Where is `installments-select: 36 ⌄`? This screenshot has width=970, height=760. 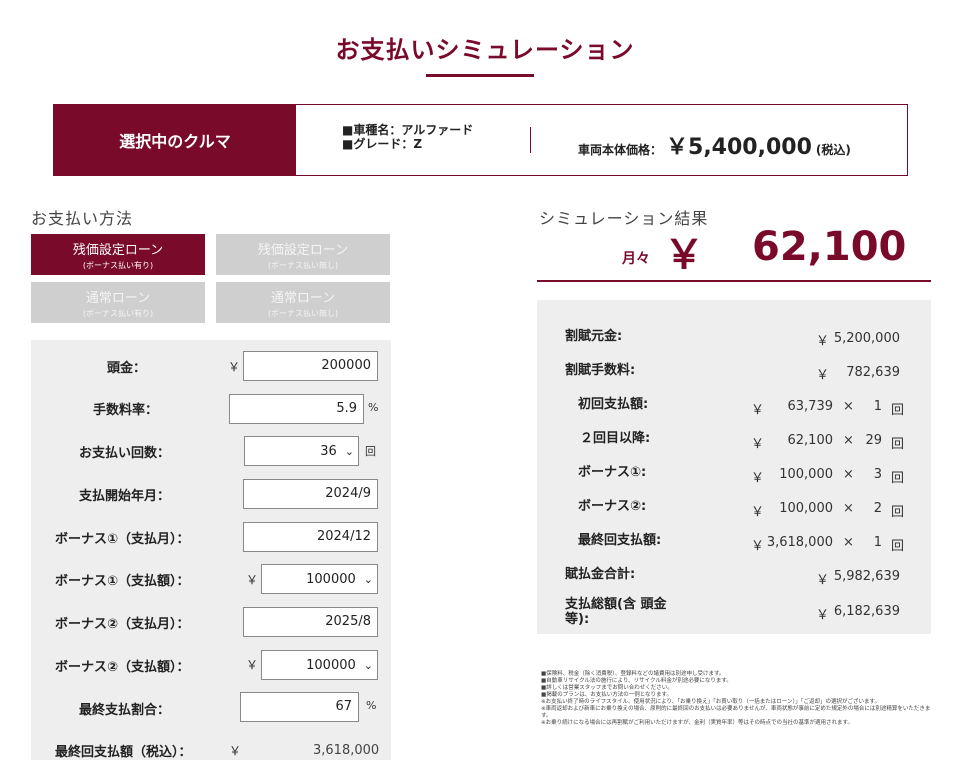
installments-select: 36 ⌄ is located at coordinates (301, 451).